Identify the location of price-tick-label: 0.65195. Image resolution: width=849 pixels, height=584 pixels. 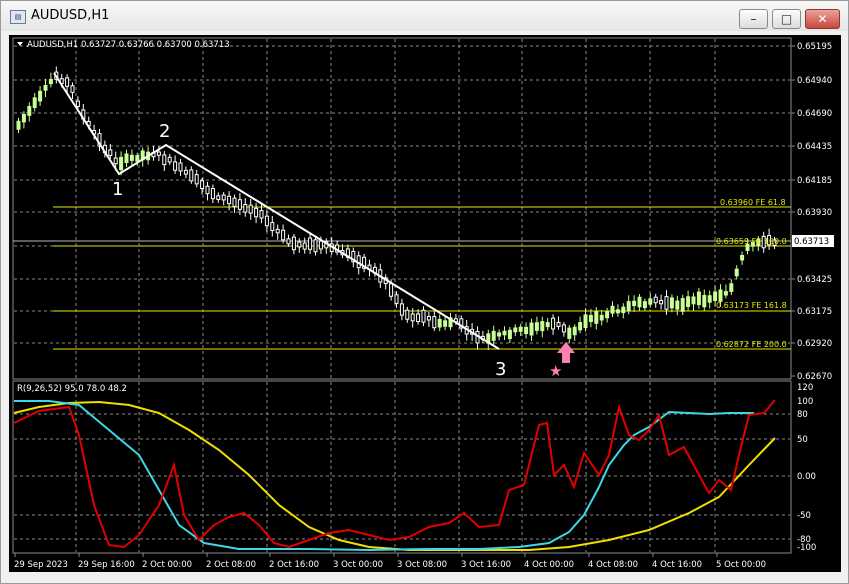
(814, 47).